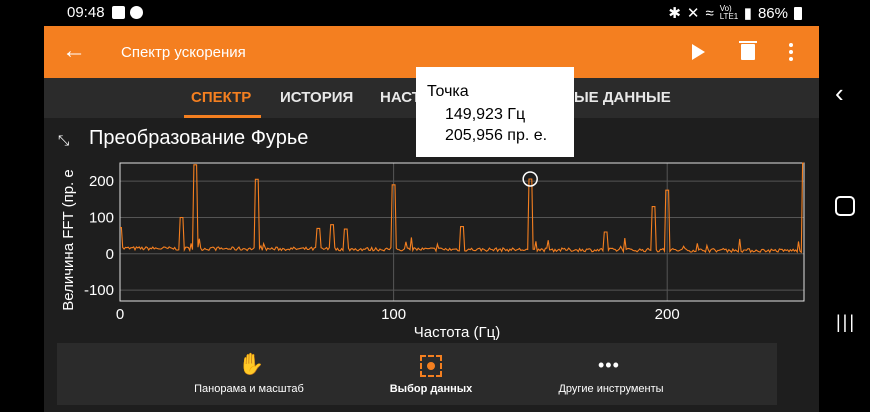  I want to click on signal-icon: ▮, so click(747, 13).